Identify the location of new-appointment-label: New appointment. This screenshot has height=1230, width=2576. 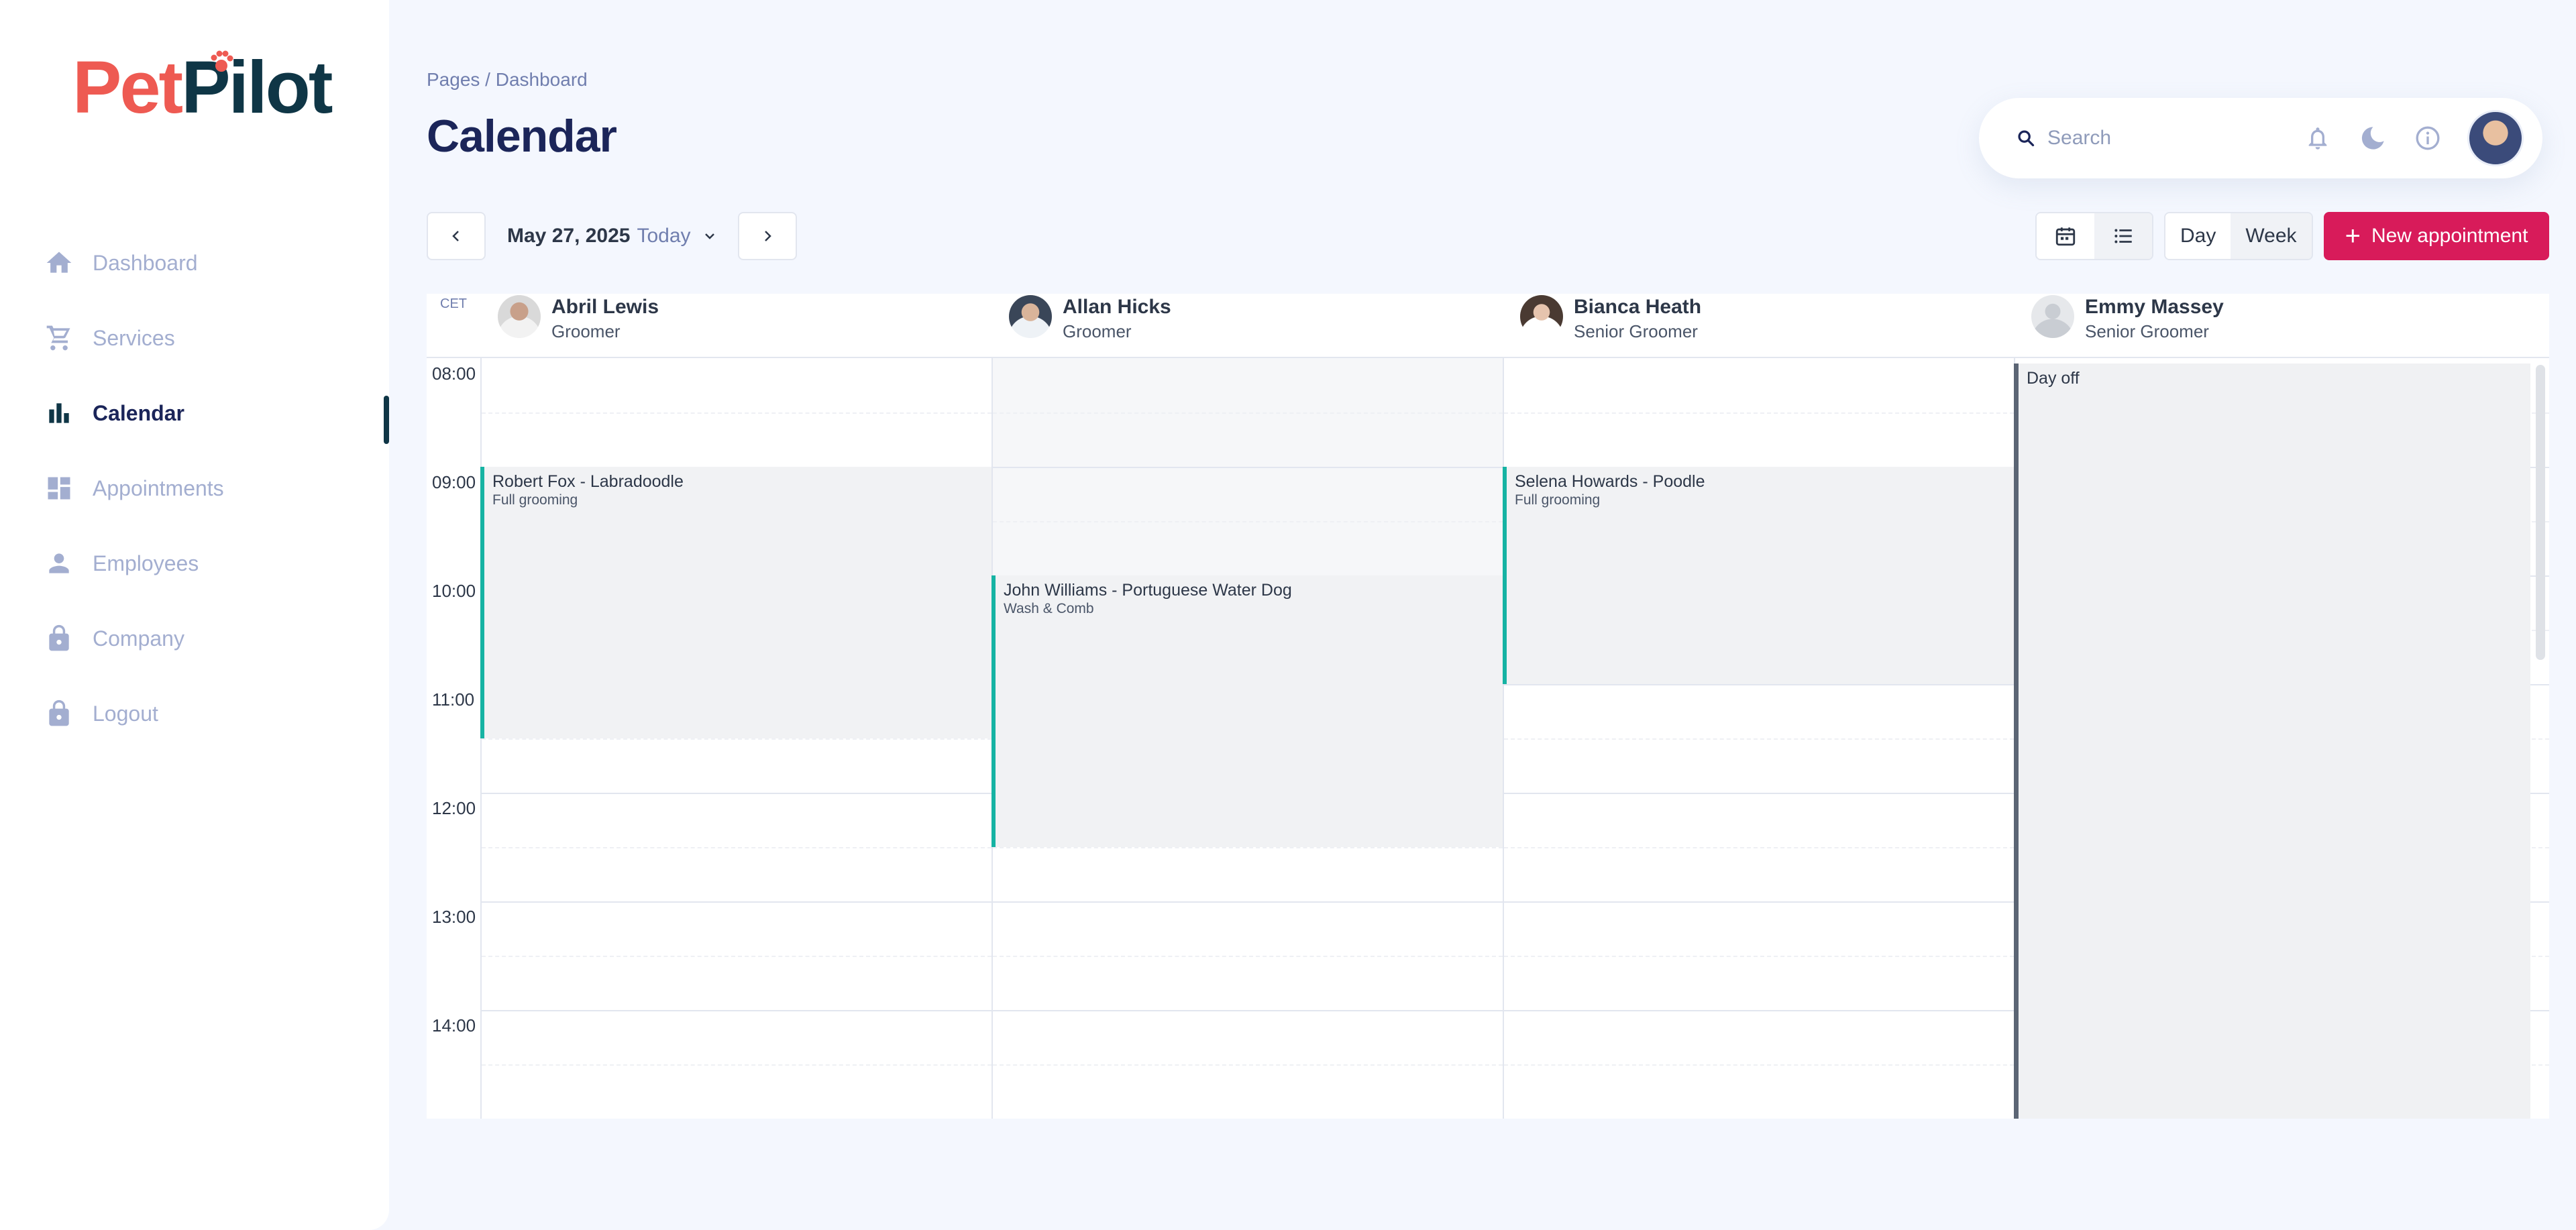
(2449, 236).